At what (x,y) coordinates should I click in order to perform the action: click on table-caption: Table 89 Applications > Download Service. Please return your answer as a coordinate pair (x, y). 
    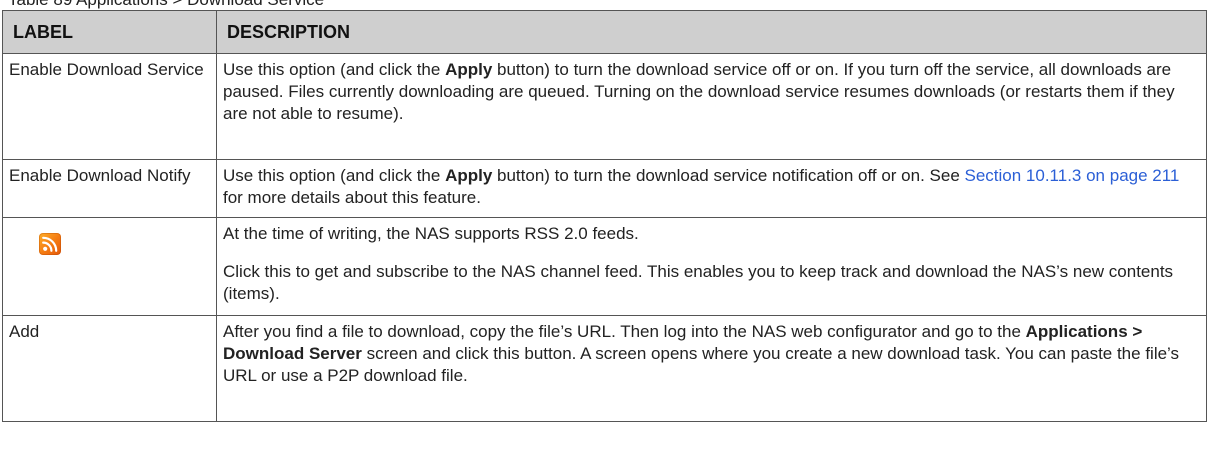
    Looking at the image, I should click on (166, 4).